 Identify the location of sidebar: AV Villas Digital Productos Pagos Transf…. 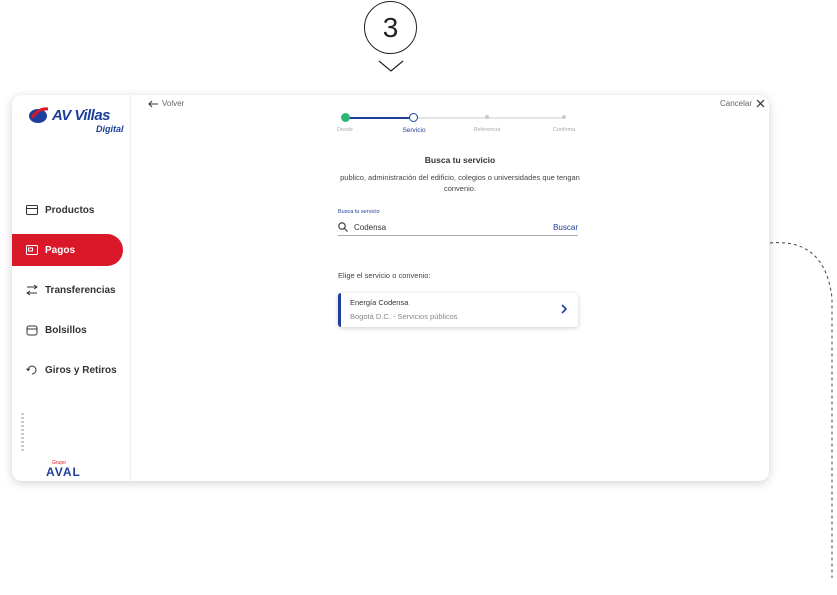
(71, 288).